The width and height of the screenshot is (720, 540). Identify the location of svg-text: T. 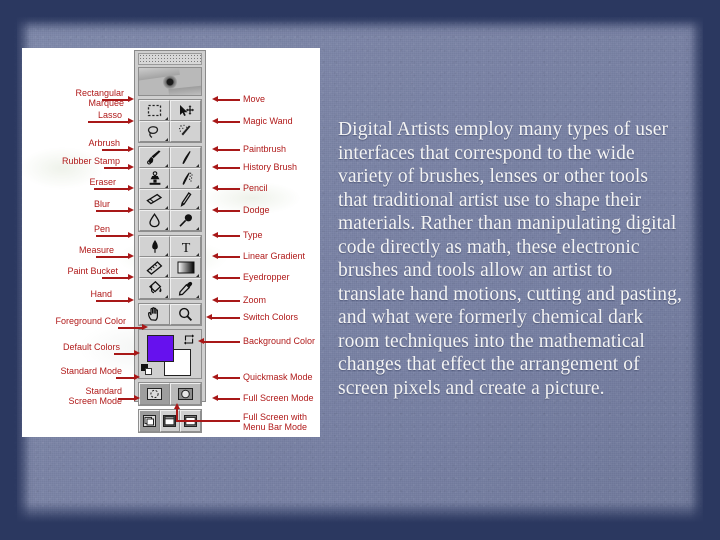
(185, 247).